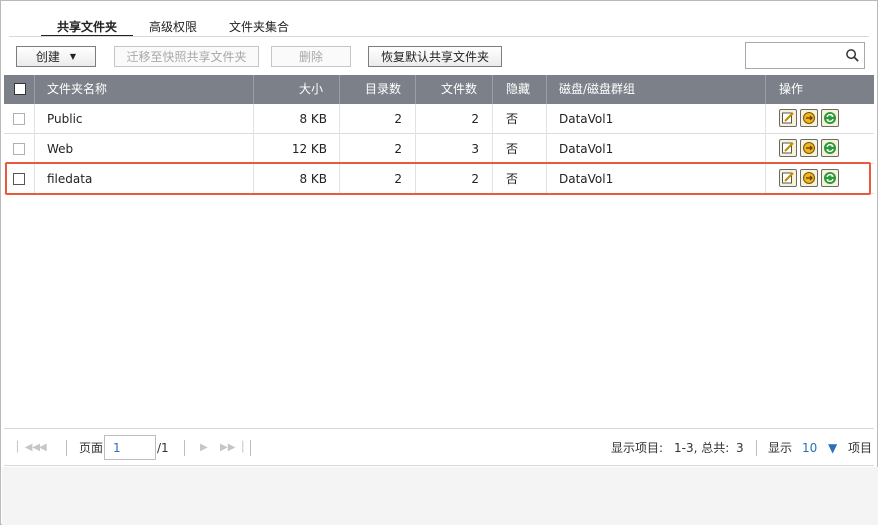  I want to click on header-folder-name: 文件夹名称, so click(77, 89).